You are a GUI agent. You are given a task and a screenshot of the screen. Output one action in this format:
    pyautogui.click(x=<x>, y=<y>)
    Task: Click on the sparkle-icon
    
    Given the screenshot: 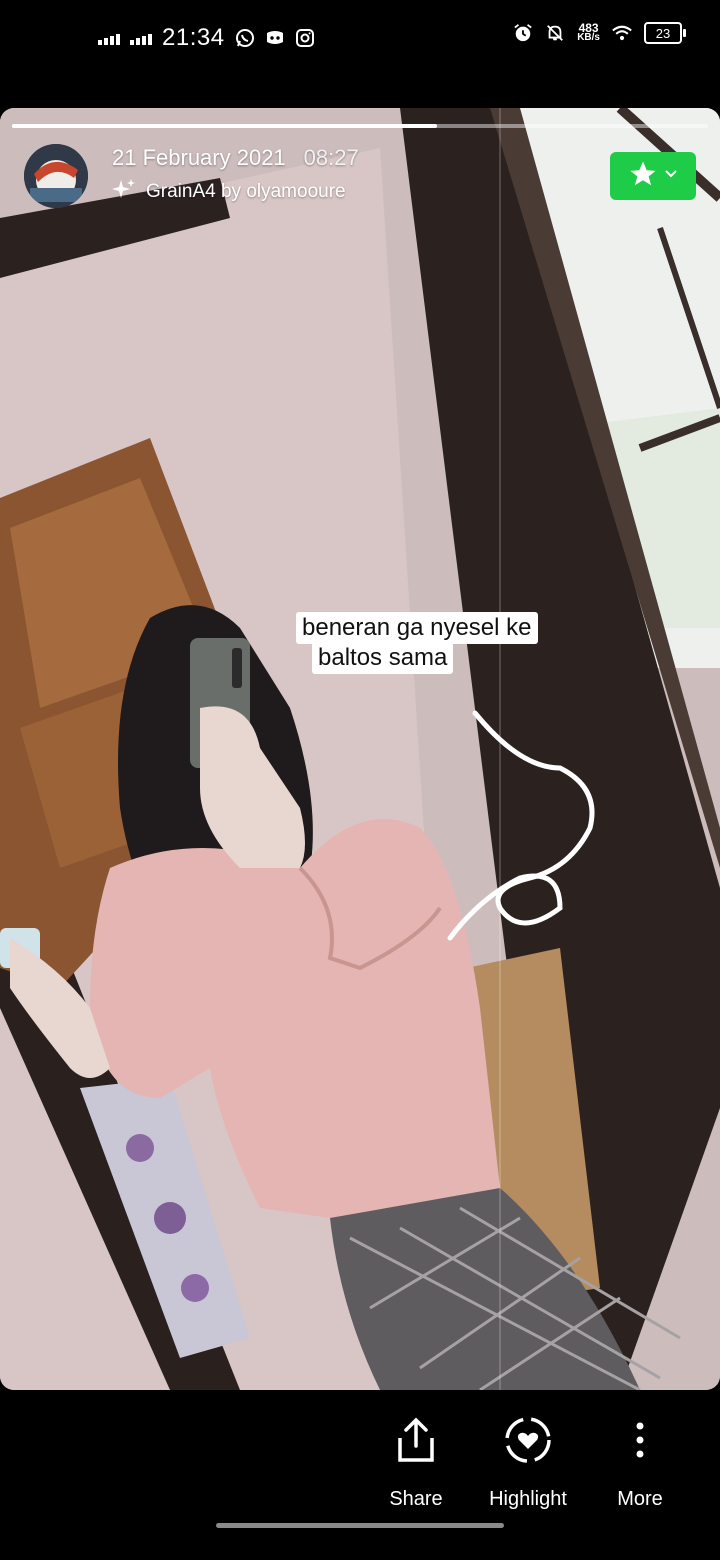 What is the action you would take?
    pyautogui.click(x=124, y=192)
    